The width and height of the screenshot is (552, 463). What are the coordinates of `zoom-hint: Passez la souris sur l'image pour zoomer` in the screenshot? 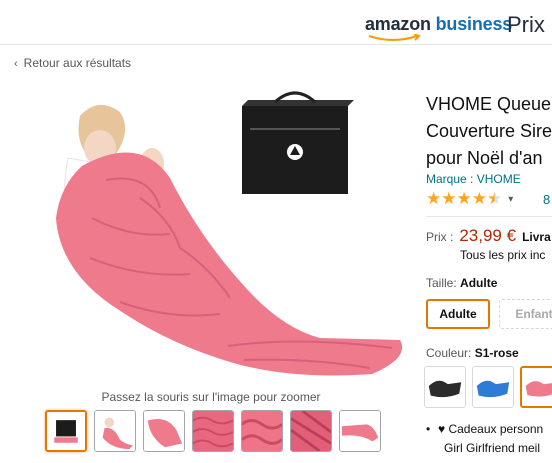 It's located at (211, 397).